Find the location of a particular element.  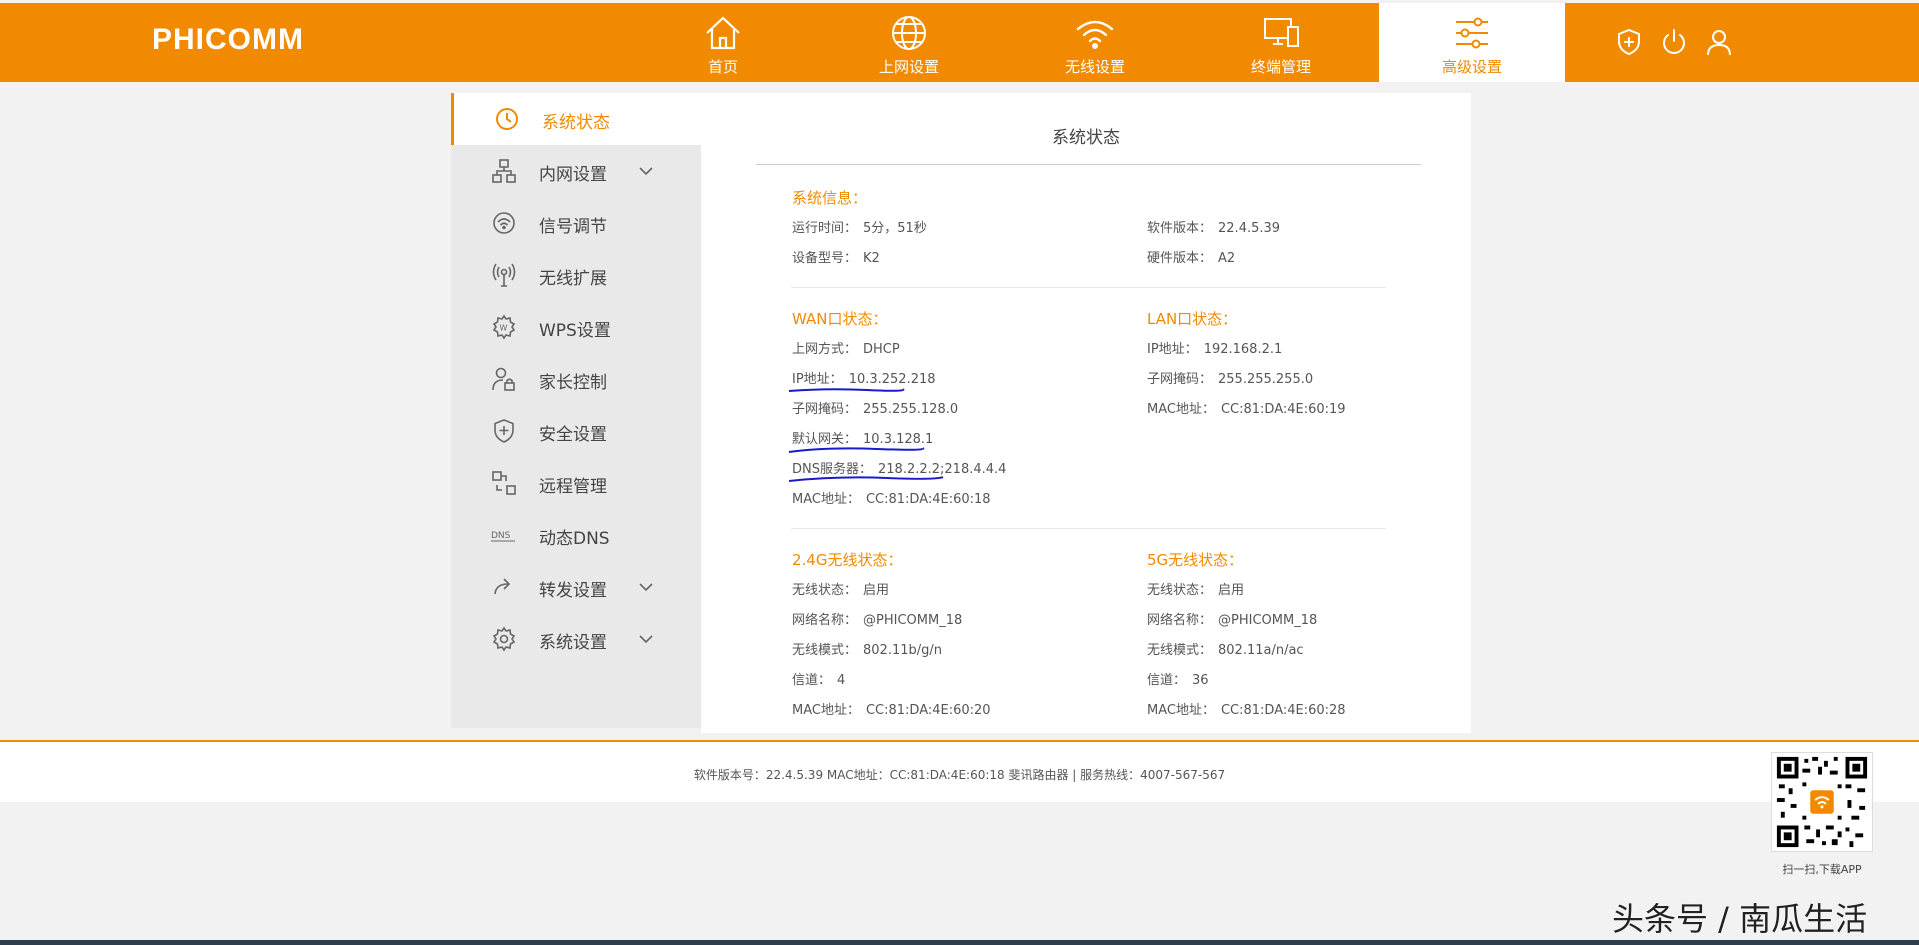

wan-mac-label: MAC地址： is located at coordinates (826, 499).